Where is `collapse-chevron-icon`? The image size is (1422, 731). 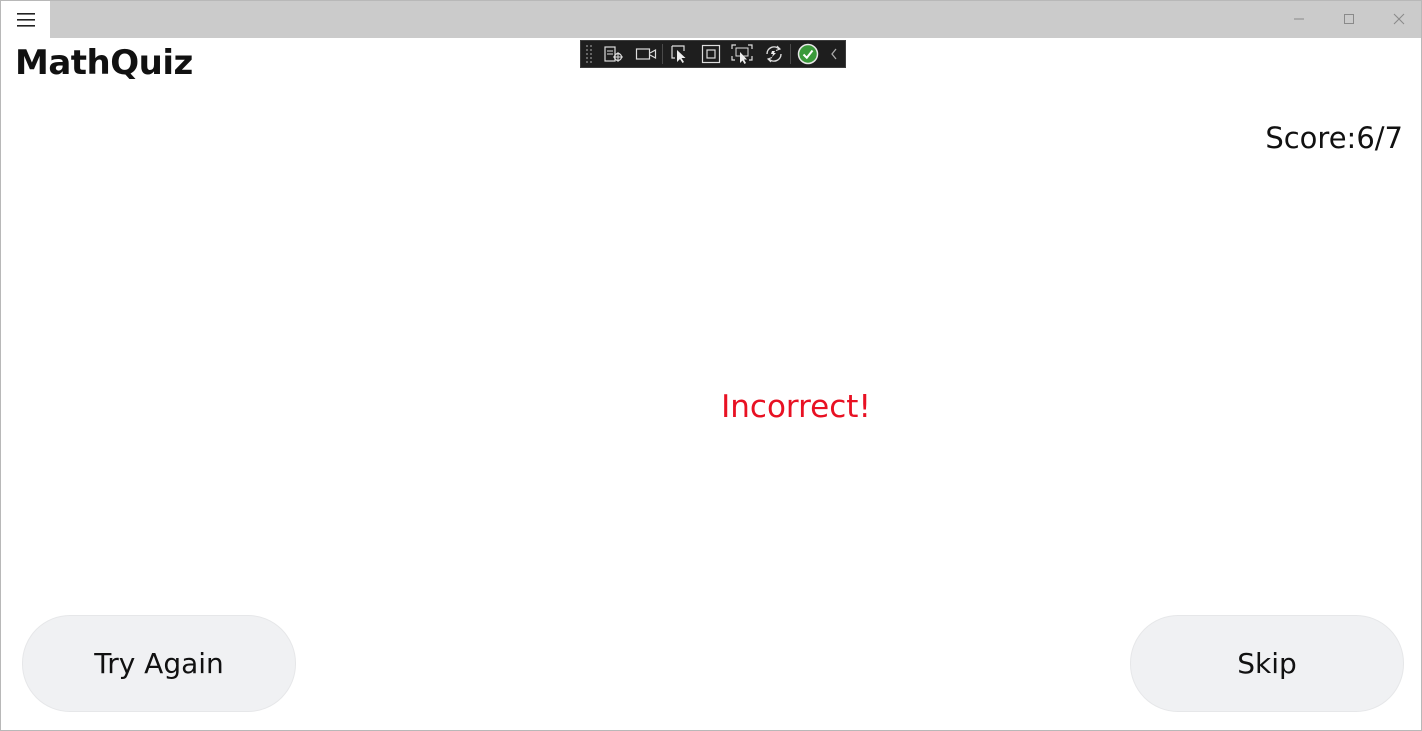
collapse-chevron-icon is located at coordinates (834, 54).